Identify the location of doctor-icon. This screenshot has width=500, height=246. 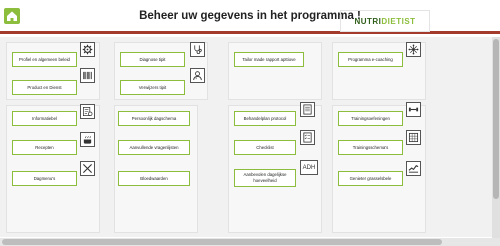
(197, 76).